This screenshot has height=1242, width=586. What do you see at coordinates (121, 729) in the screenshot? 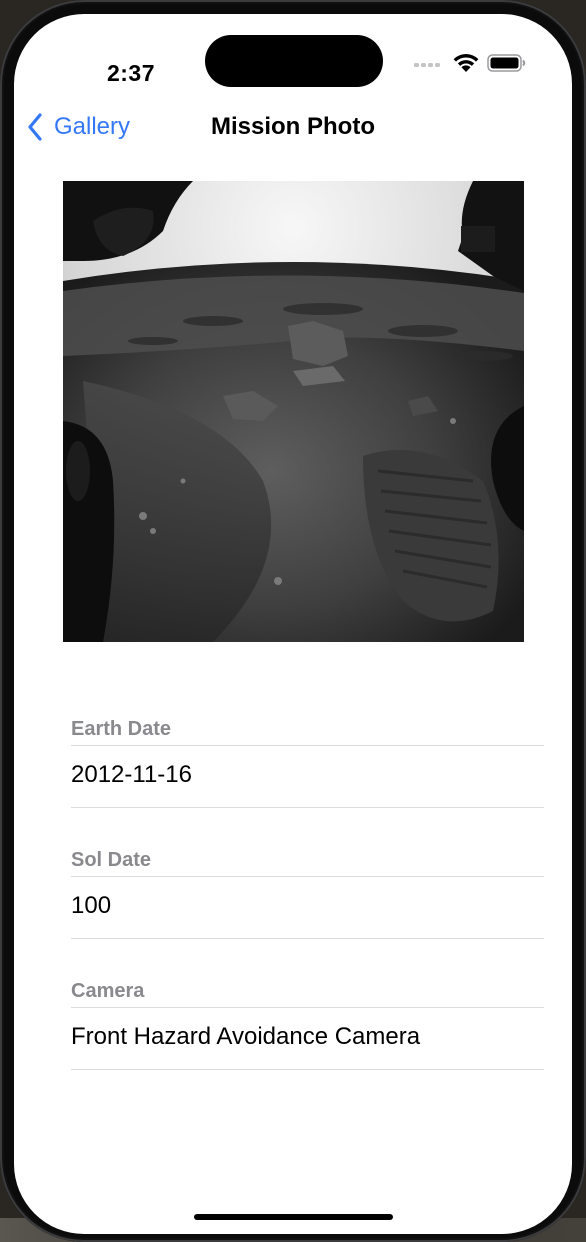
I see `section-header: Earth Date` at bounding box center [121, 729].